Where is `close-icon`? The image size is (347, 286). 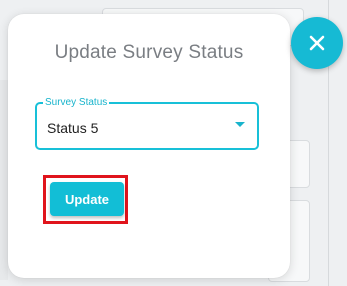 close-icon is located at coordinates (317, 43).